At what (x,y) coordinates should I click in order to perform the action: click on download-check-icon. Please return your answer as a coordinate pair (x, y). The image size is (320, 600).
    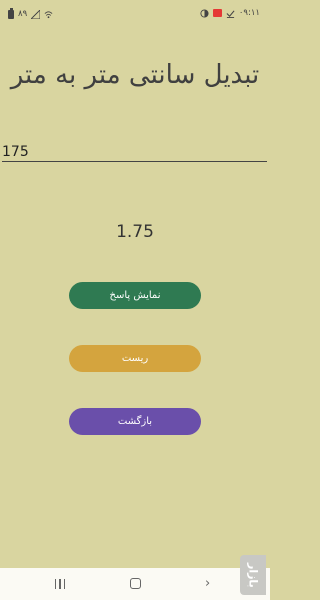
    Looking at the image, I should click on (230, 13).